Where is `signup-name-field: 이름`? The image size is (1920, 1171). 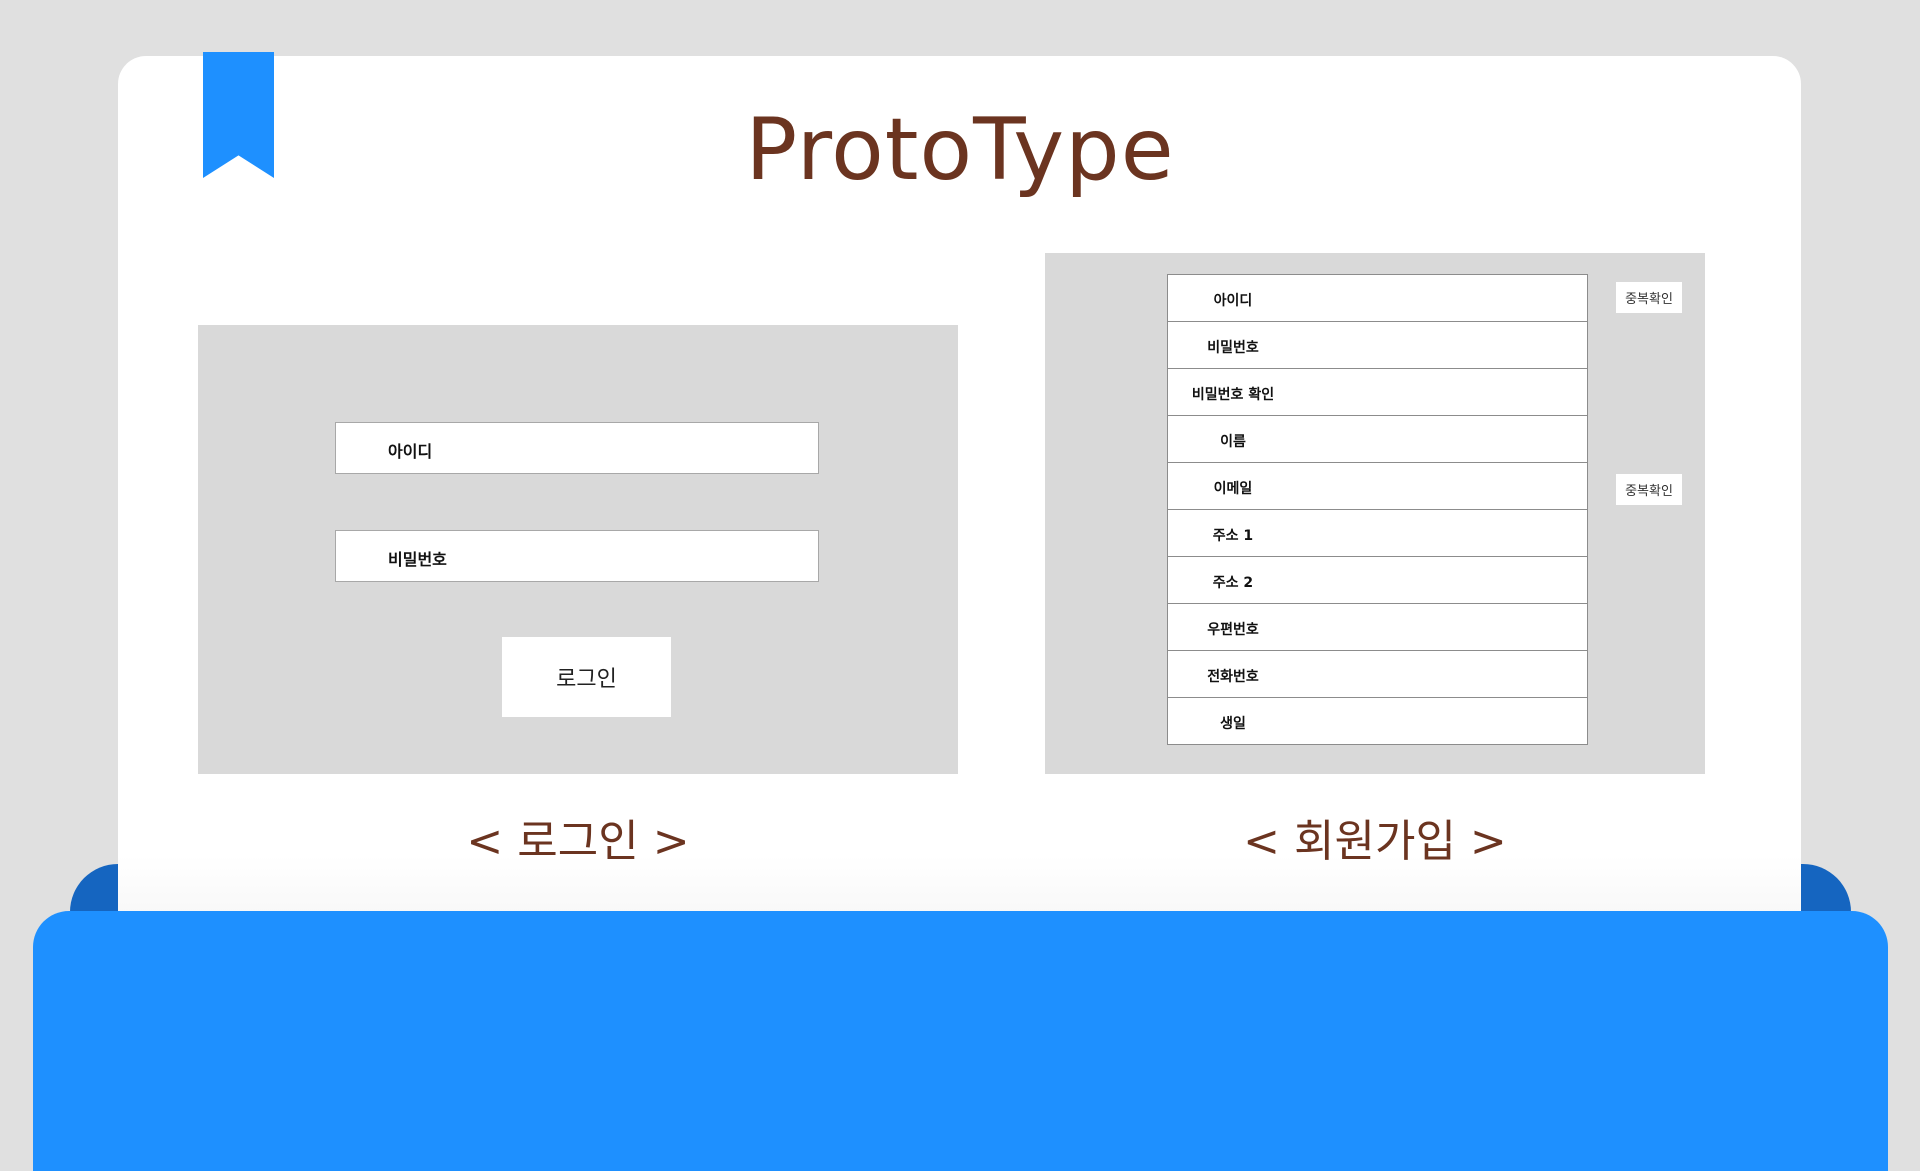 signup-name-field: 이름 is located at coordinates (1377, 439).